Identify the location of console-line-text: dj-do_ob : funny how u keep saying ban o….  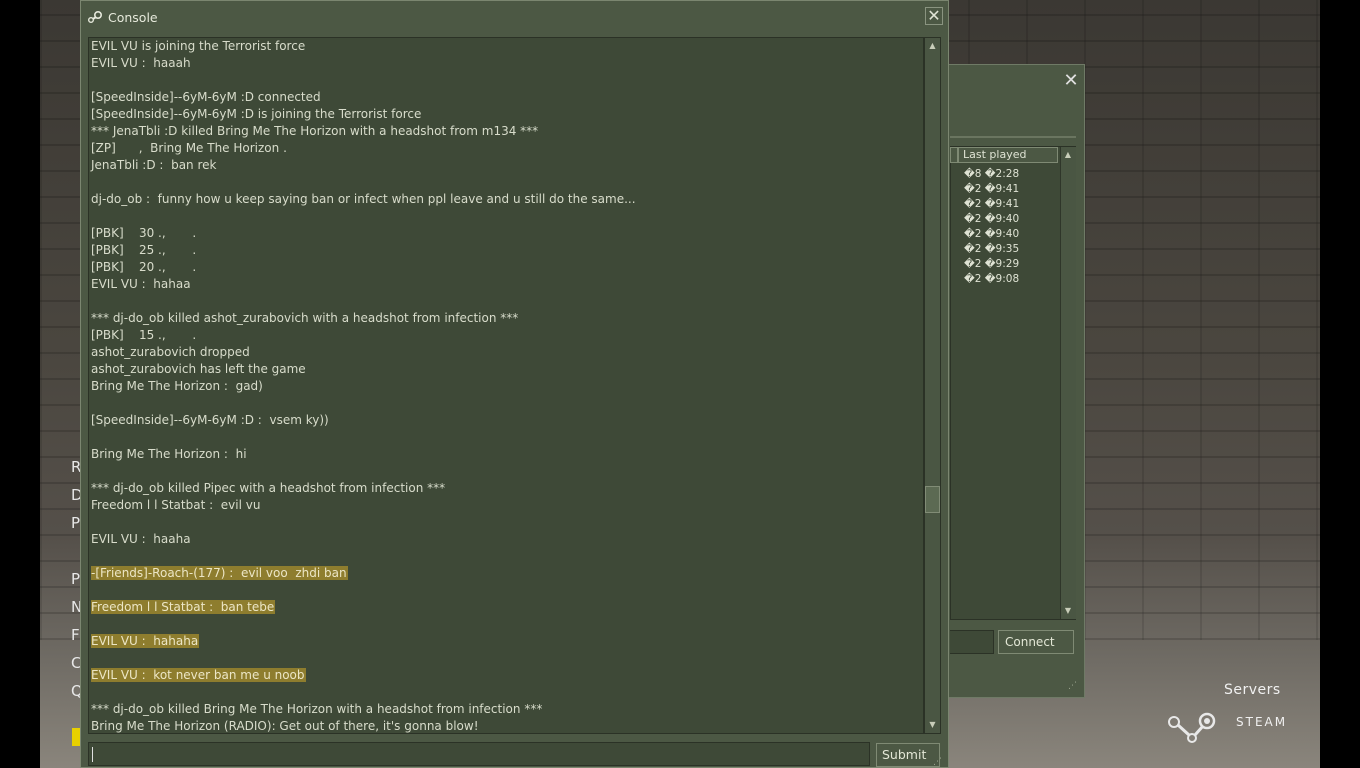
(363, 199).